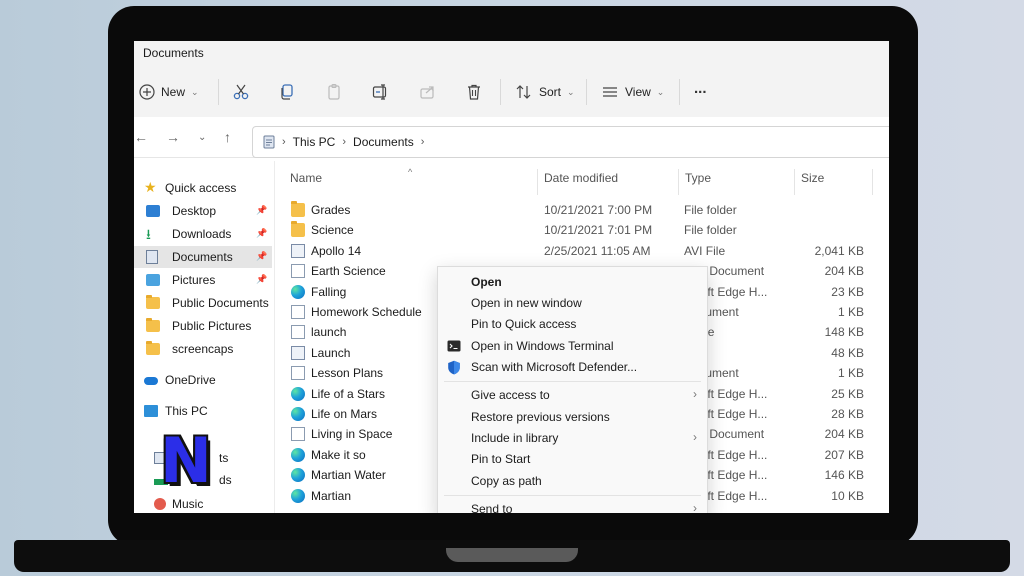  I want to click on share-button, so click(428, 92).